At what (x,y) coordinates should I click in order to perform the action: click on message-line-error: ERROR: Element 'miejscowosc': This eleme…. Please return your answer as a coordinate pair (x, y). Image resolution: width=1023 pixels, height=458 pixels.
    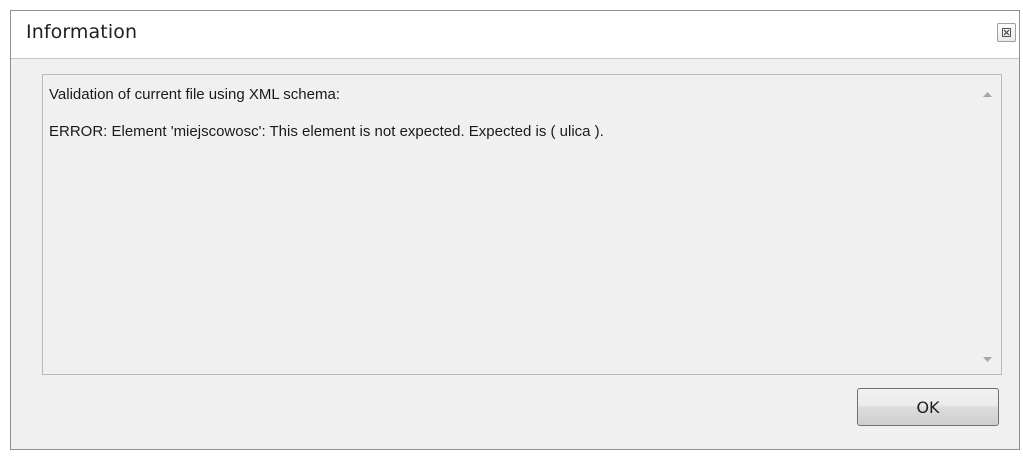
    Looking at the image, I should click on (326, 131).